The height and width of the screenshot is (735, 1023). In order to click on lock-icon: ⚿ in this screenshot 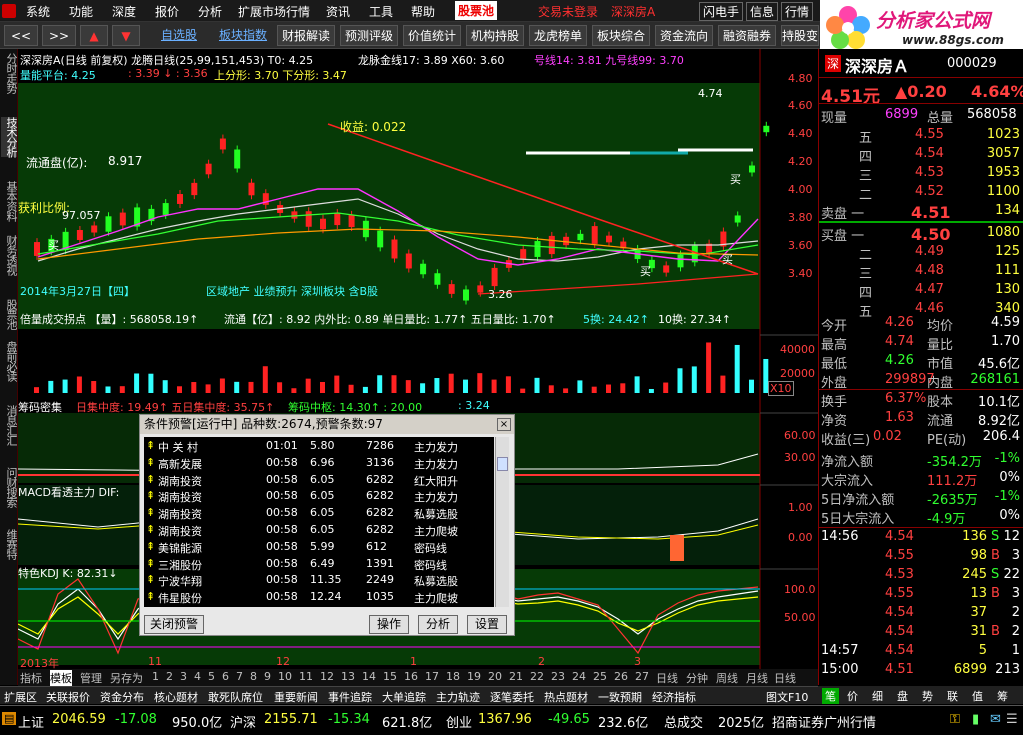, I will do `click(955, 719)`.